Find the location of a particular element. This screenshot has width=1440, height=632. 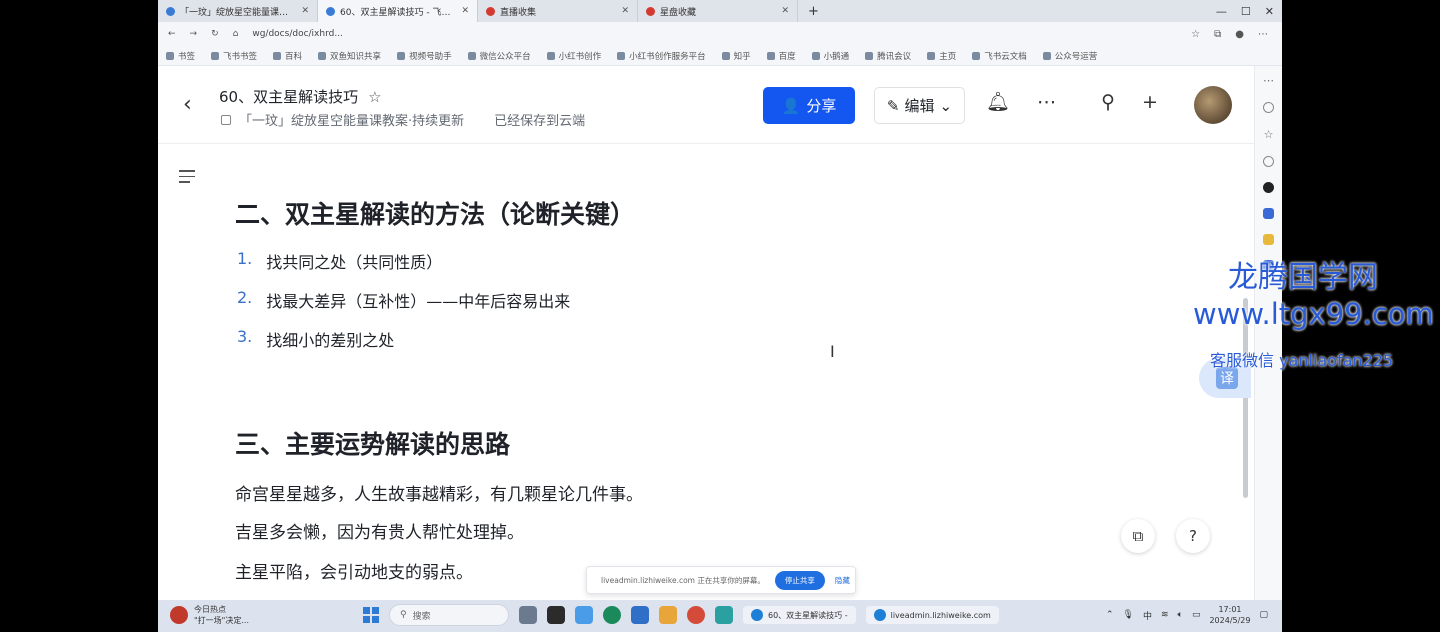

share-button: 👤 分享 is located at coordinates (809, 105).